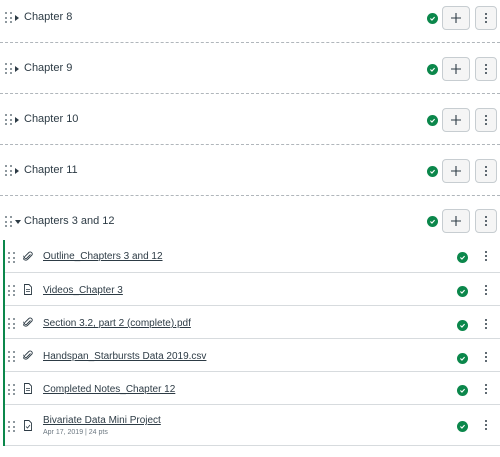 The image size is (500, 457). I want to click on module-title: Chapter 11, so click(51, 170).